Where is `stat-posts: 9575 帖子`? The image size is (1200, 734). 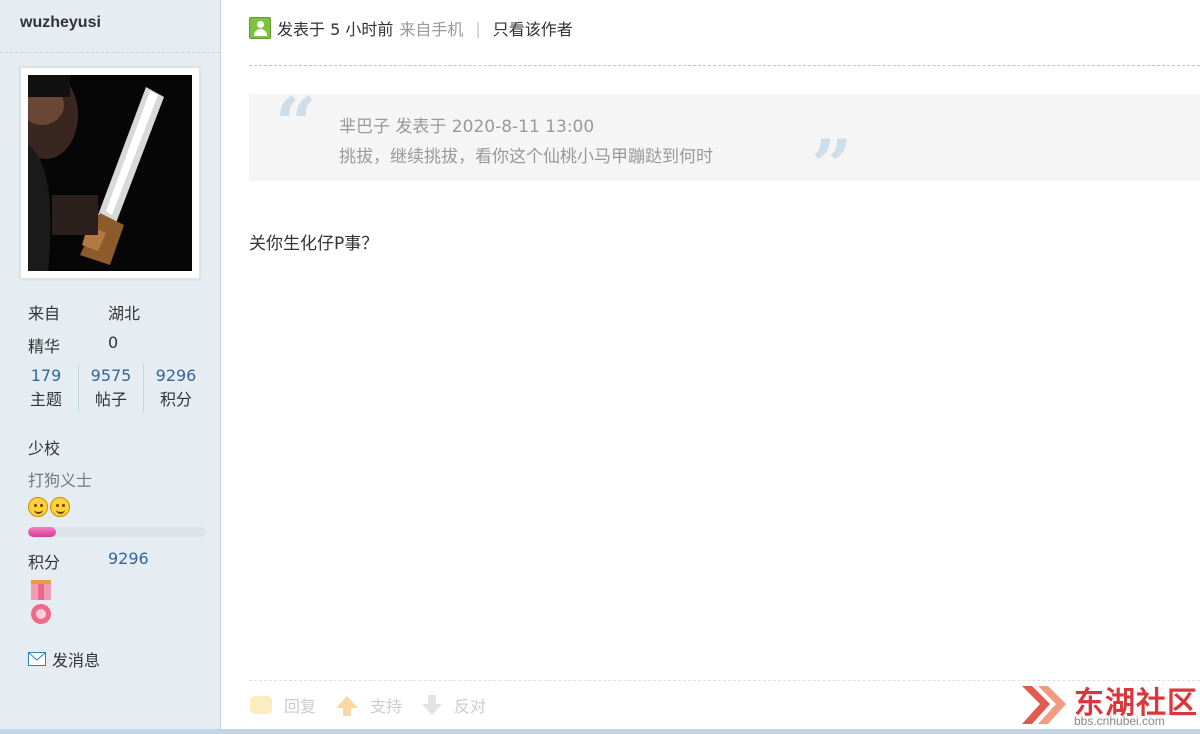 stat-posts: 9575 帖子 is located at coordinates (110, 388).